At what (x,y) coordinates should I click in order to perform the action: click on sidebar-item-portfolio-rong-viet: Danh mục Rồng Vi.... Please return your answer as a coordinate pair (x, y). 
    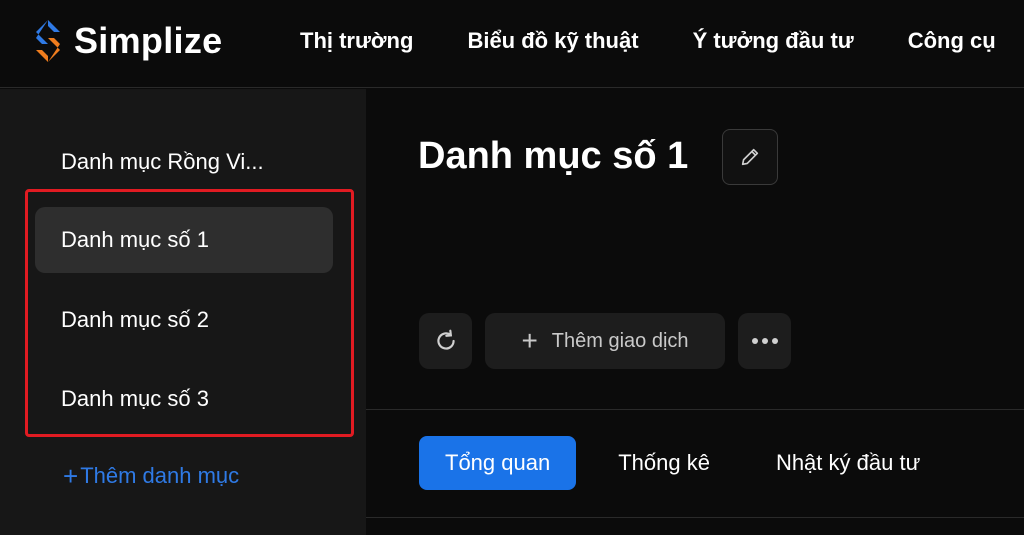
    Looking at the image, I should click on (184, 162).